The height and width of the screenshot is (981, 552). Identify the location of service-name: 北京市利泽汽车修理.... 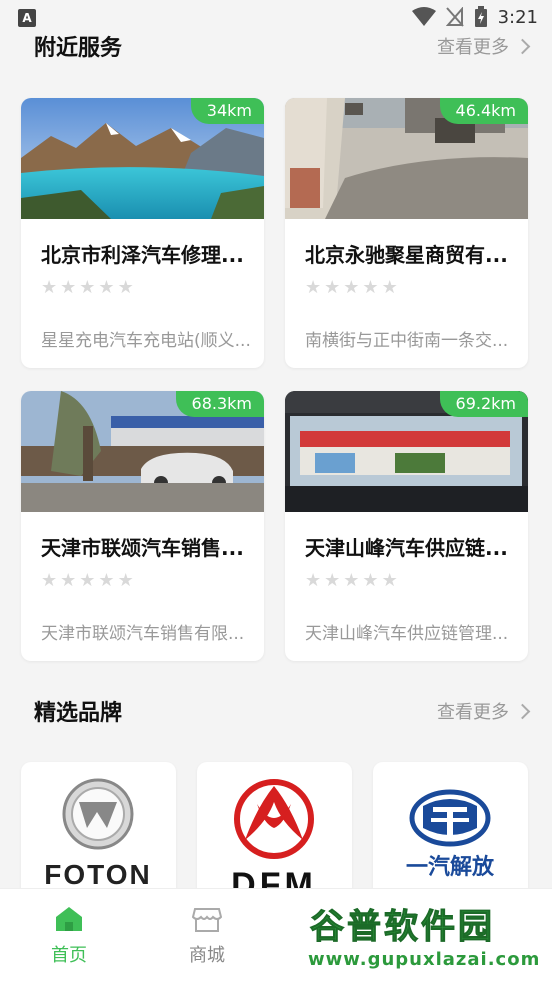
(142, 255).